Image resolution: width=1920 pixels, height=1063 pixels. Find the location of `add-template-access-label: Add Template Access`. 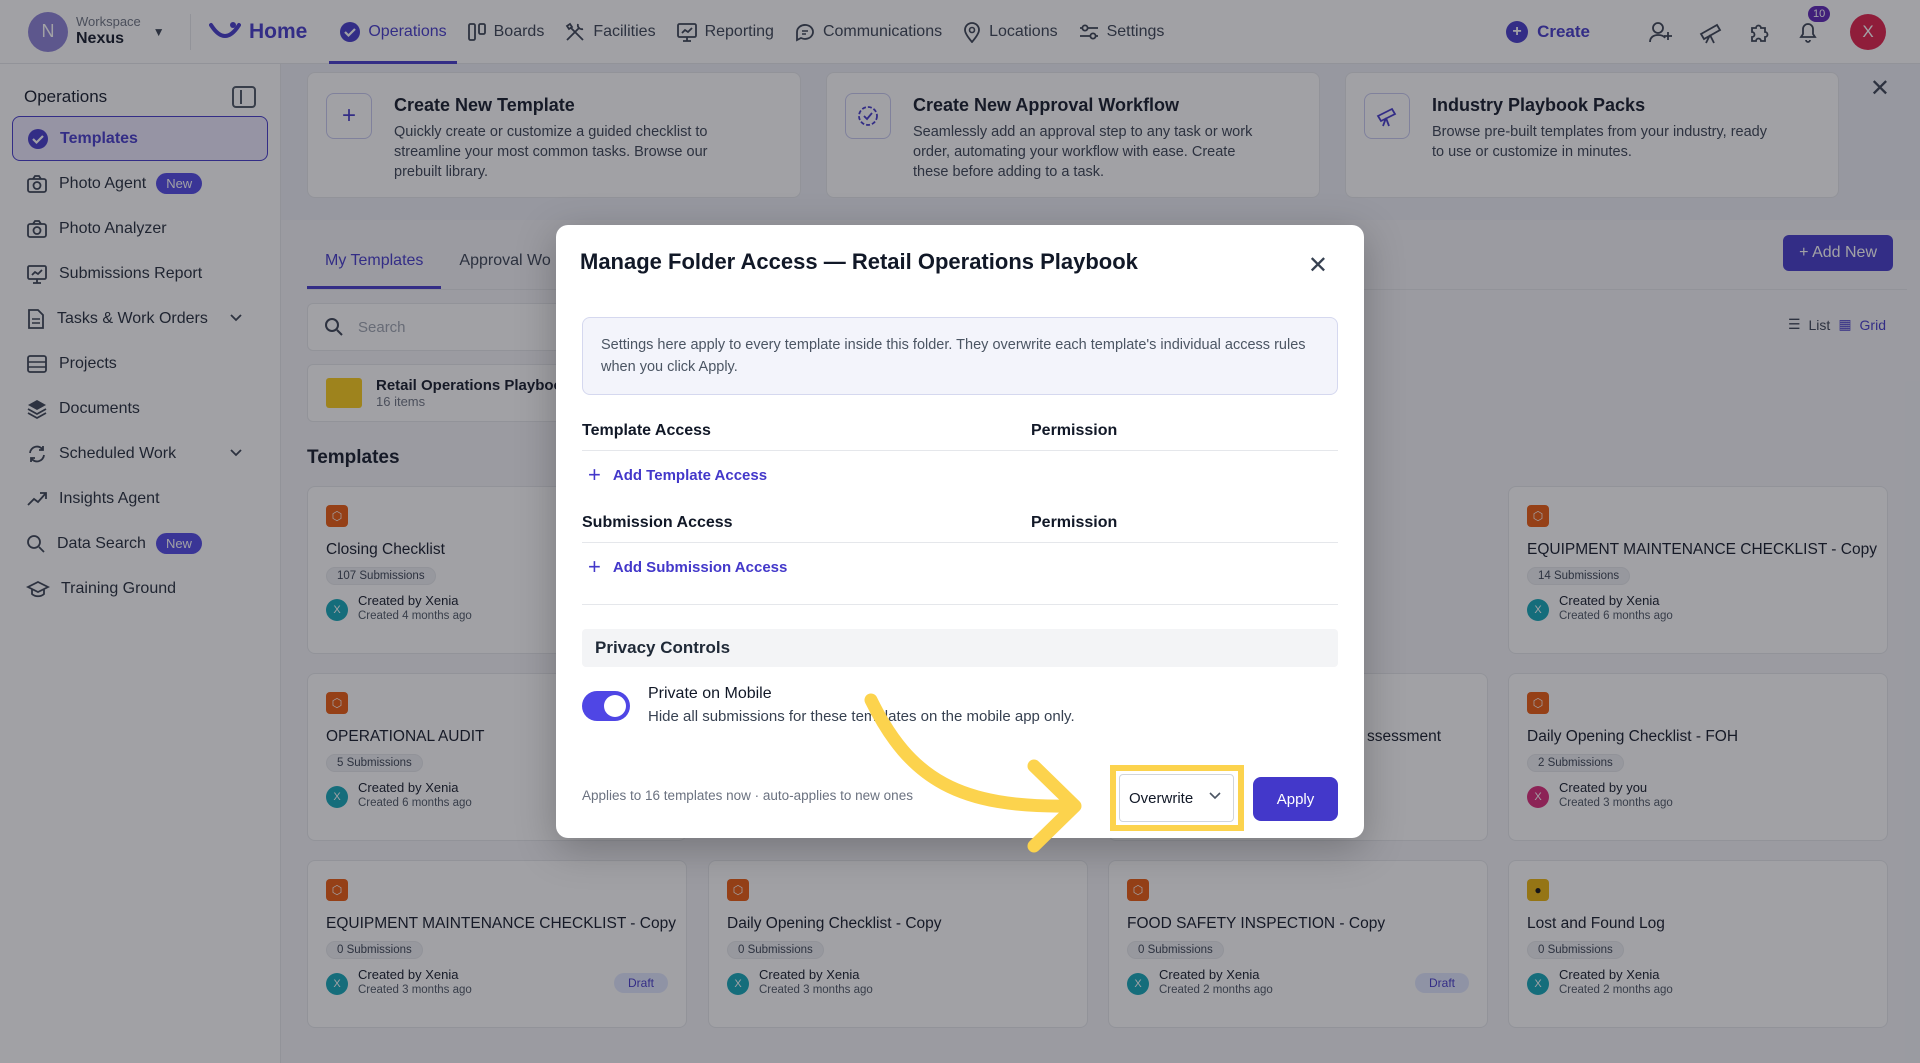

add-template-access-label: Add Template Access is located at coordinates (690, 475).